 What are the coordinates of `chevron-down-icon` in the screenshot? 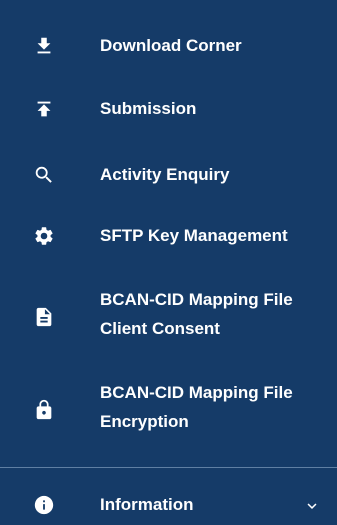 It's located at (312, 506).